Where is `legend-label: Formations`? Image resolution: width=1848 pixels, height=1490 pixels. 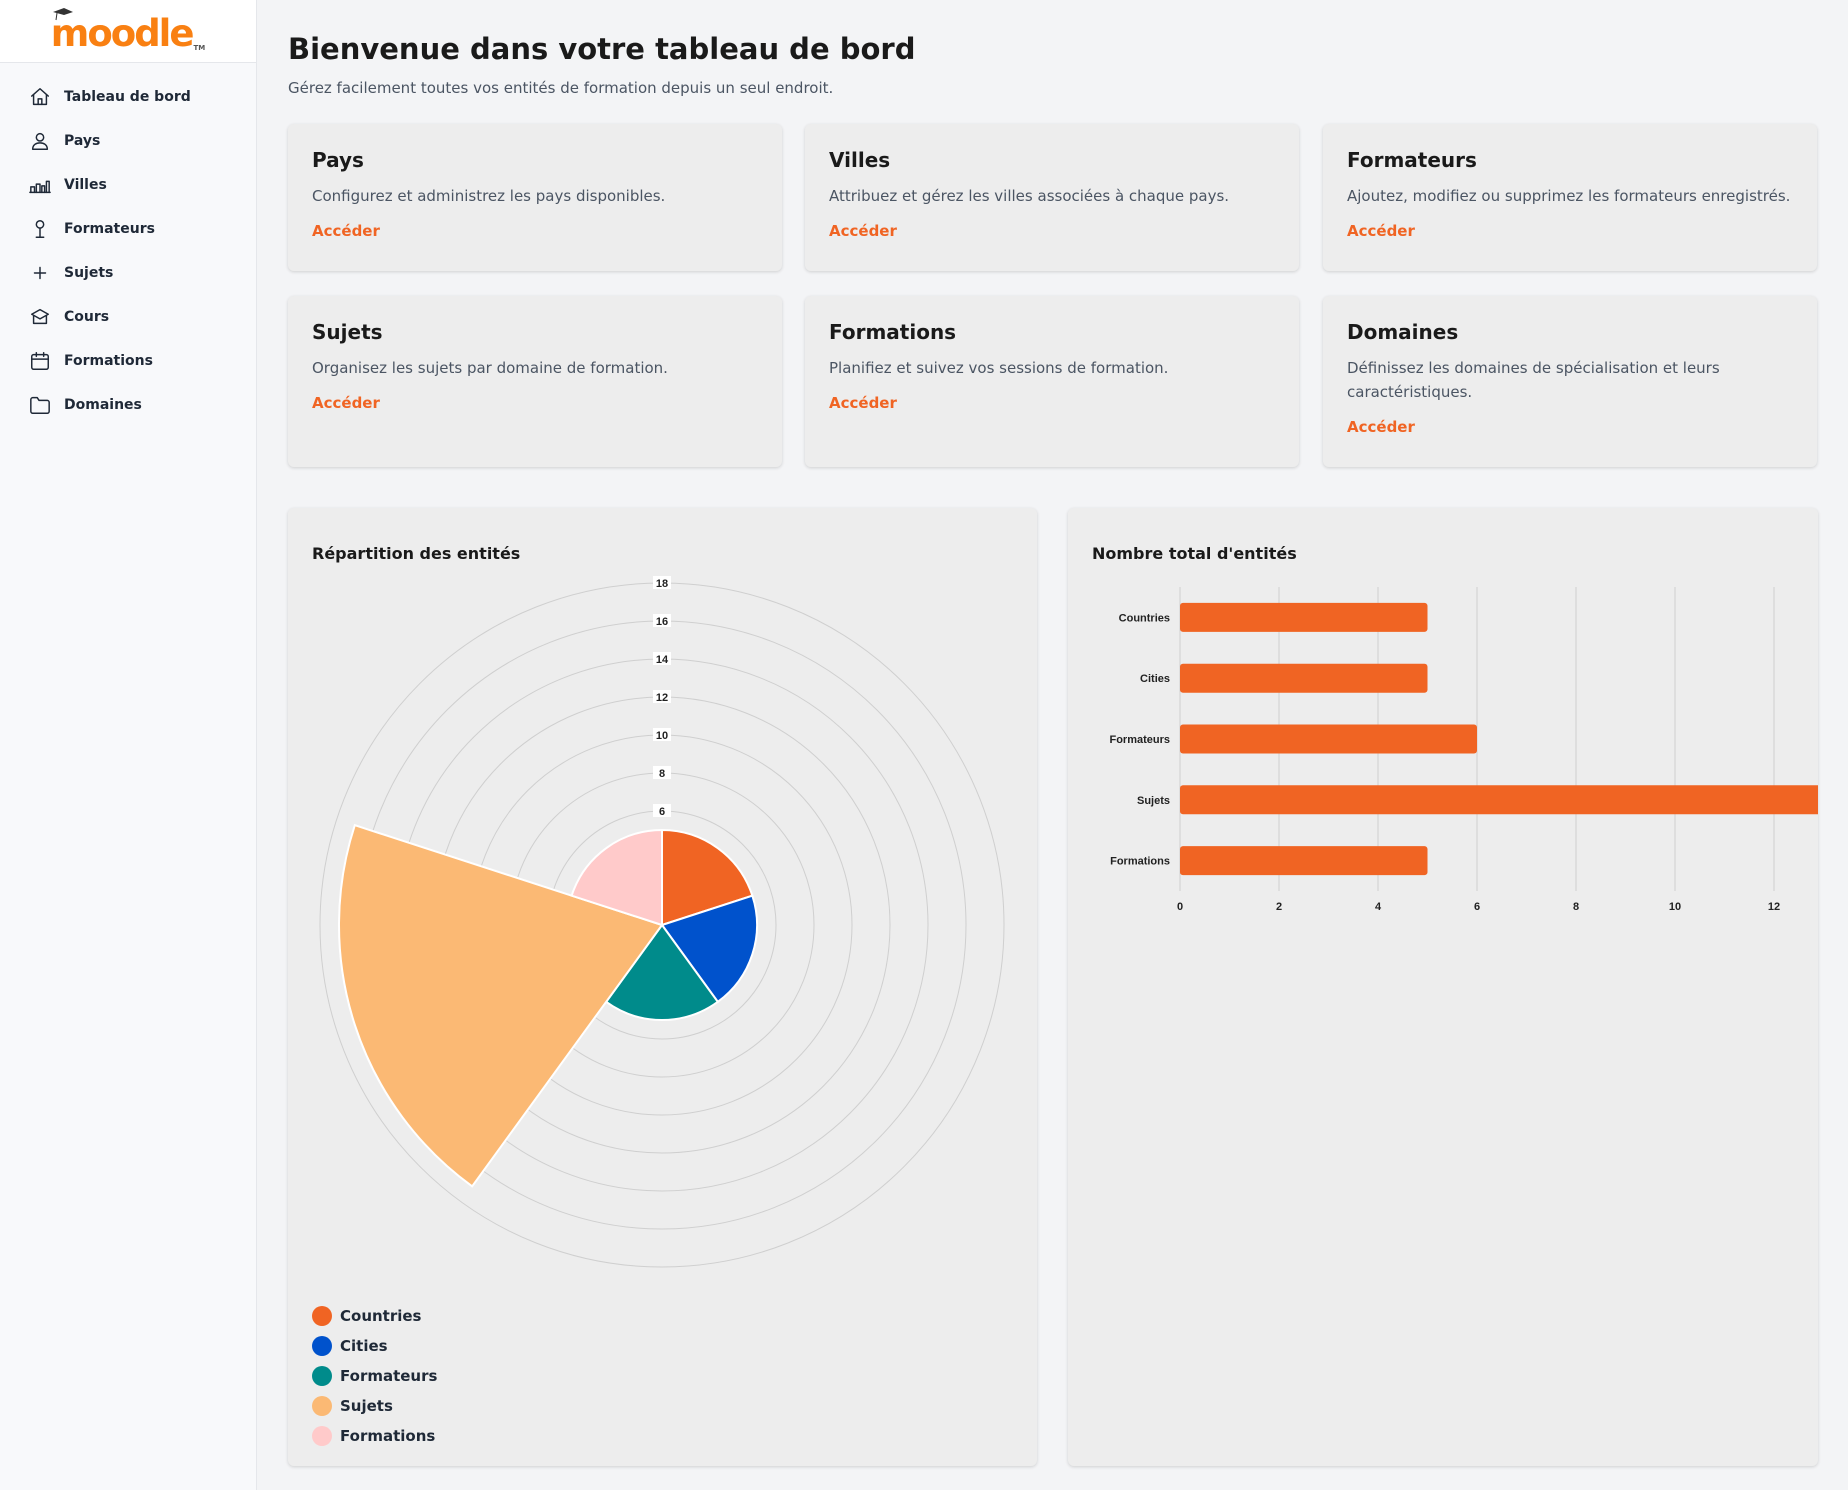 legend-label: Formations is located at coordinates (388, 1436).